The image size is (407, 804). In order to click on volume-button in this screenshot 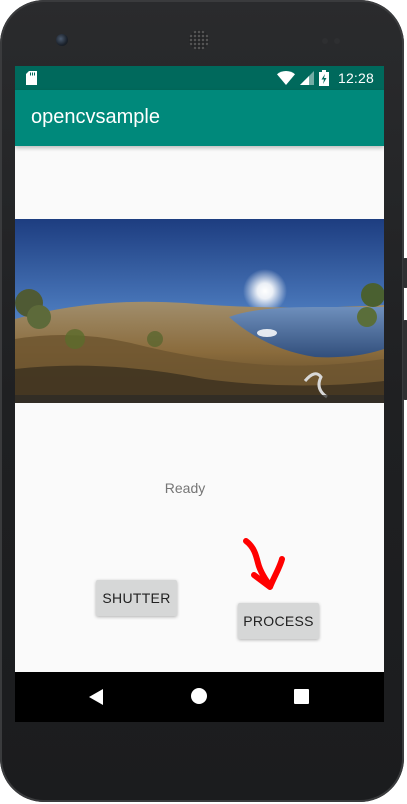, I will do `click(405, 360)`.